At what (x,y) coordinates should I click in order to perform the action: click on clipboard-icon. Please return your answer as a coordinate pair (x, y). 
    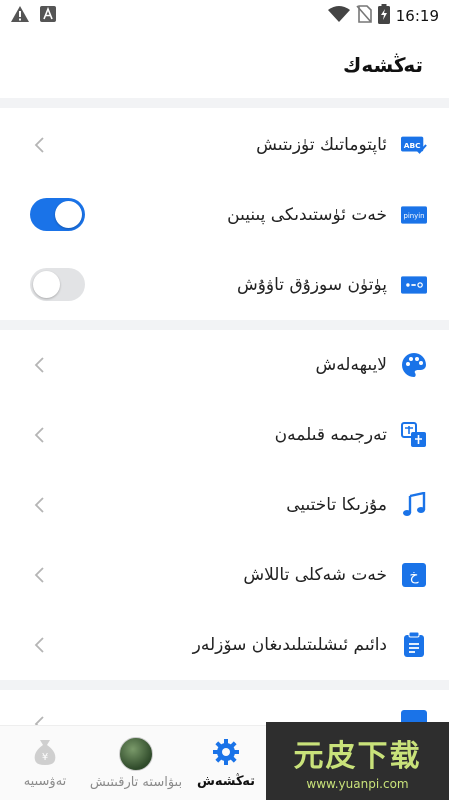
    Looking at the image, I should click on (414, 645).